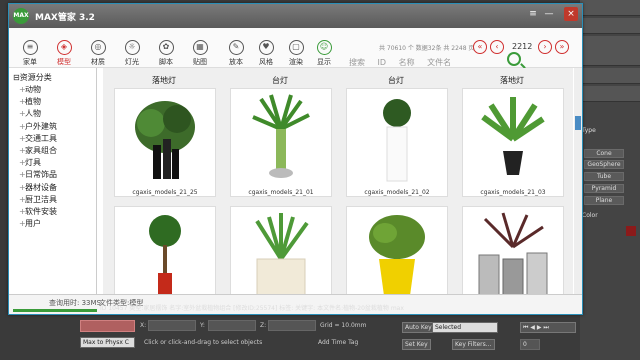 The width and height of the screenshot is (640, 360). What do you see at coordinates (610, 76) in the screenshot?
I see `host-panel-dropdown` at bounding box center [610, 76].